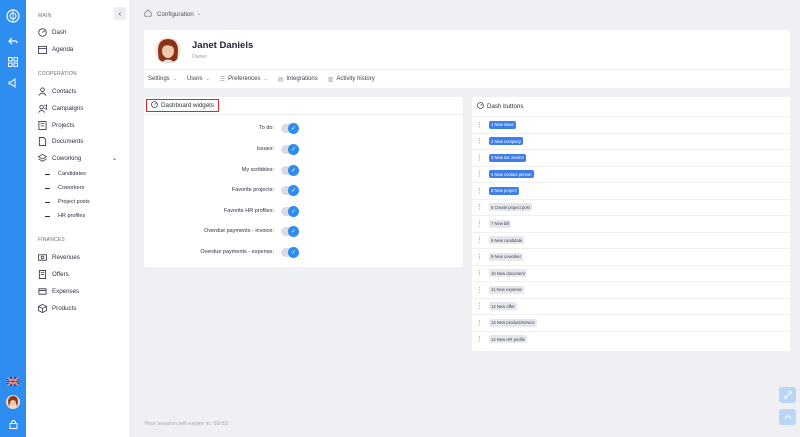  Describe the element at coordinates (82, 274) in the screenshot. I see `sidebar-item-offers: Offers` at that location.